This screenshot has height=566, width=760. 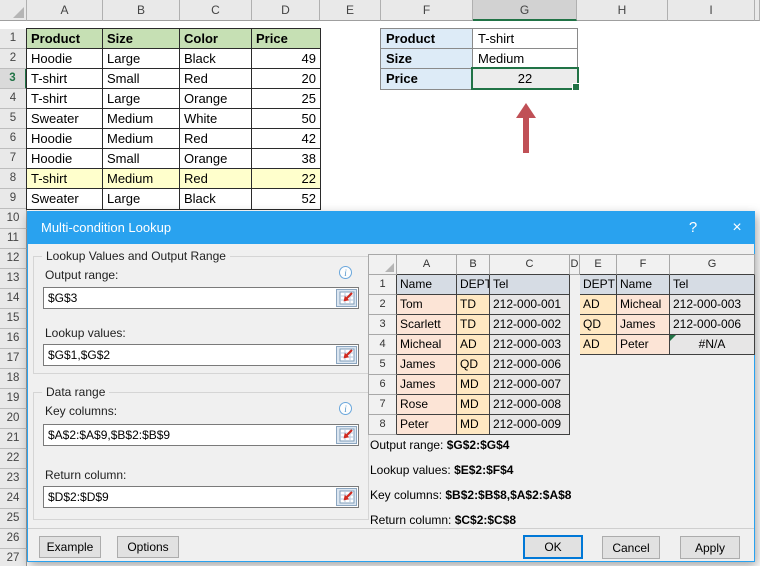 What do you see at coordinates (13, 339) in the screenshot?
I see `row-header-16: 16` at bounding box center [13, 339].